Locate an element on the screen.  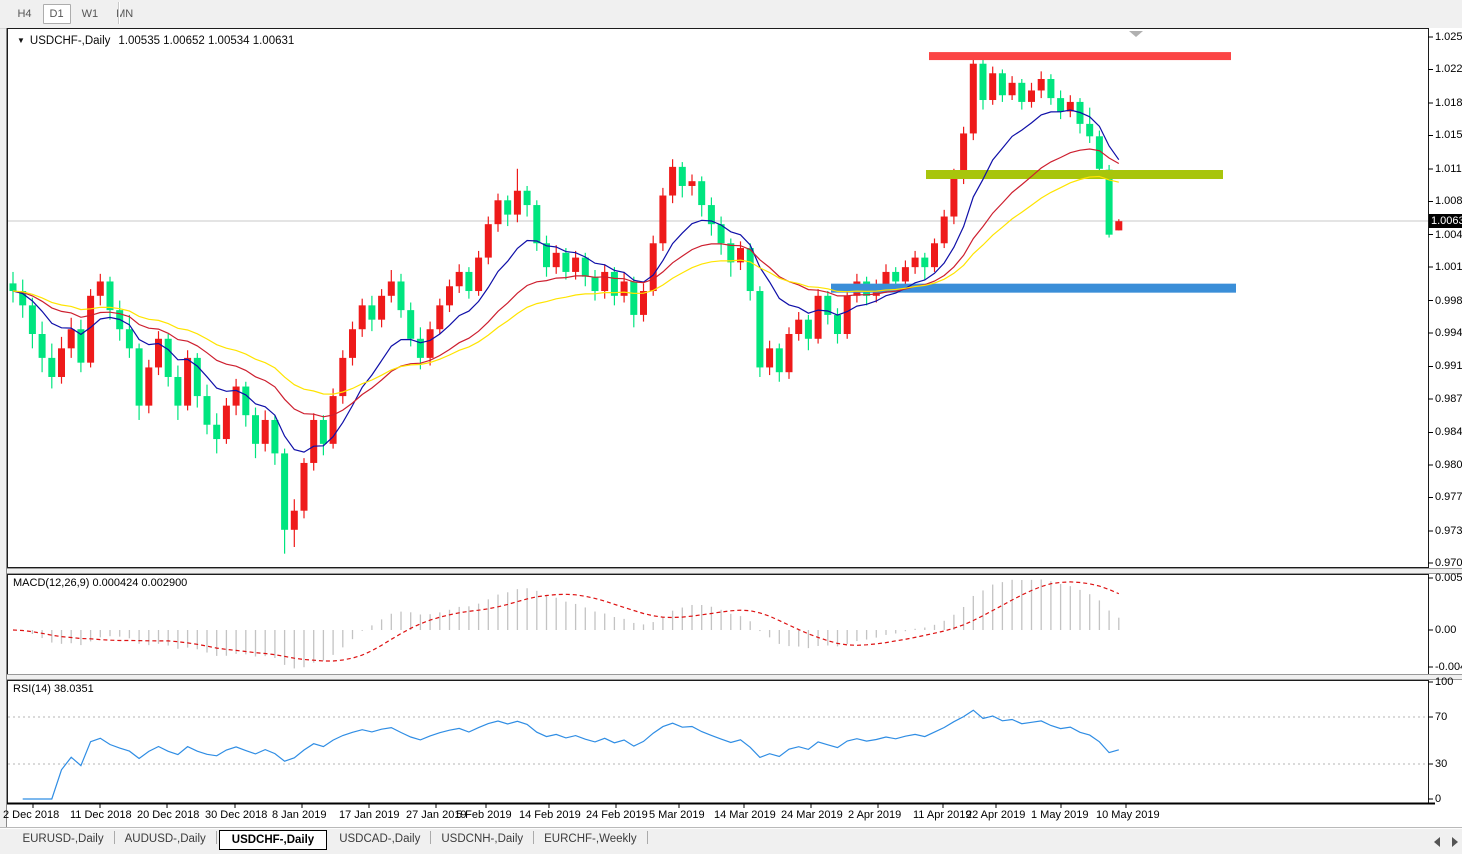
chart-tab-eurchf-weekly: EURCHF-,Weekly is located at coordinates (590, 836).